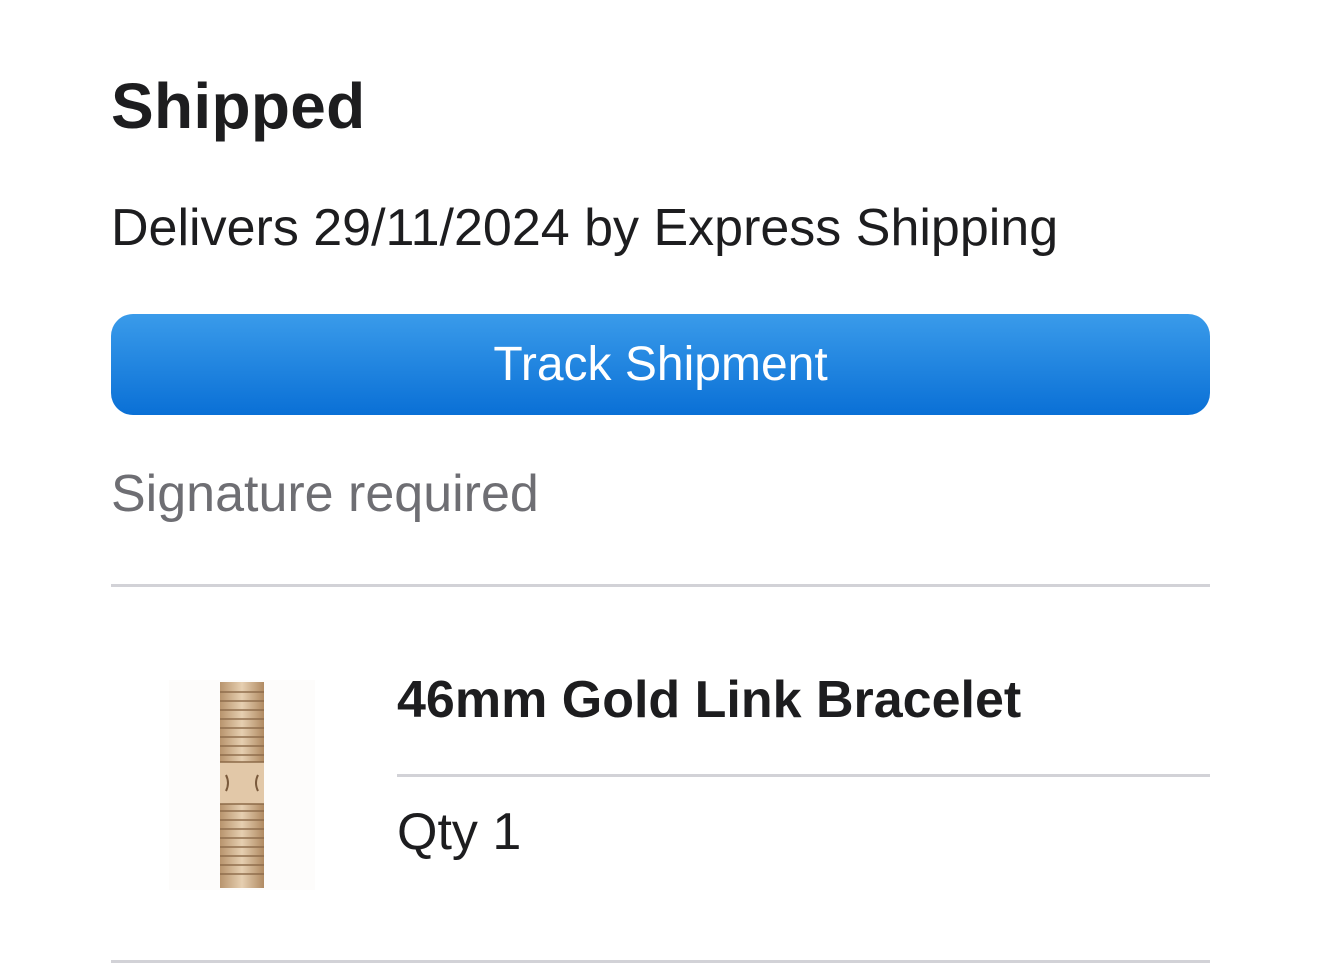 The width and height of the screenshot is (1320, 980). Describe the element at coordinates (709, 700) in the screenshot. I see `product-name: 46mm Gold Link Bracelet` at that location.